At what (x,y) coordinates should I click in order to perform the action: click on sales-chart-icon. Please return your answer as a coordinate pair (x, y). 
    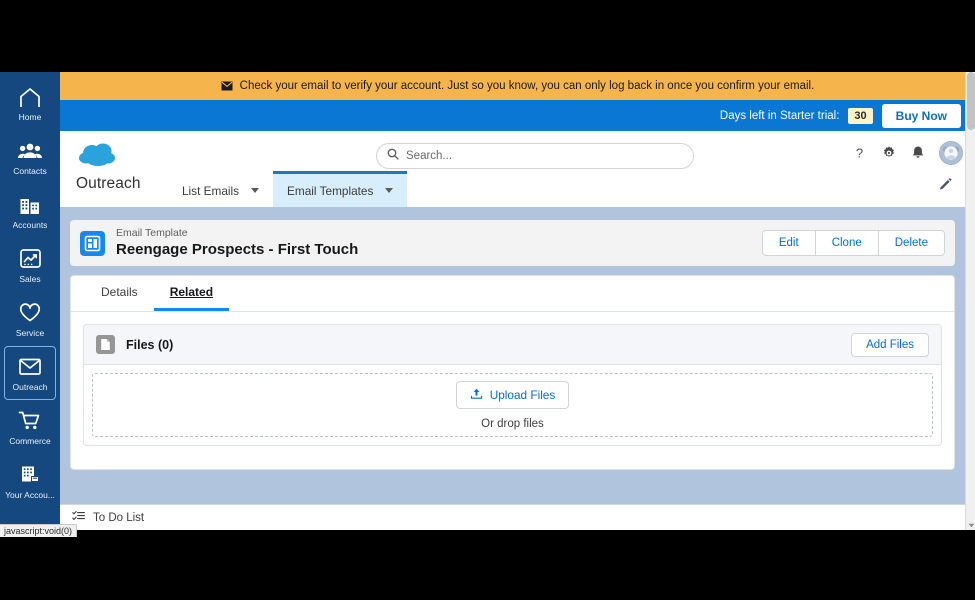
    Looking at the image, I should click on (30, 259).